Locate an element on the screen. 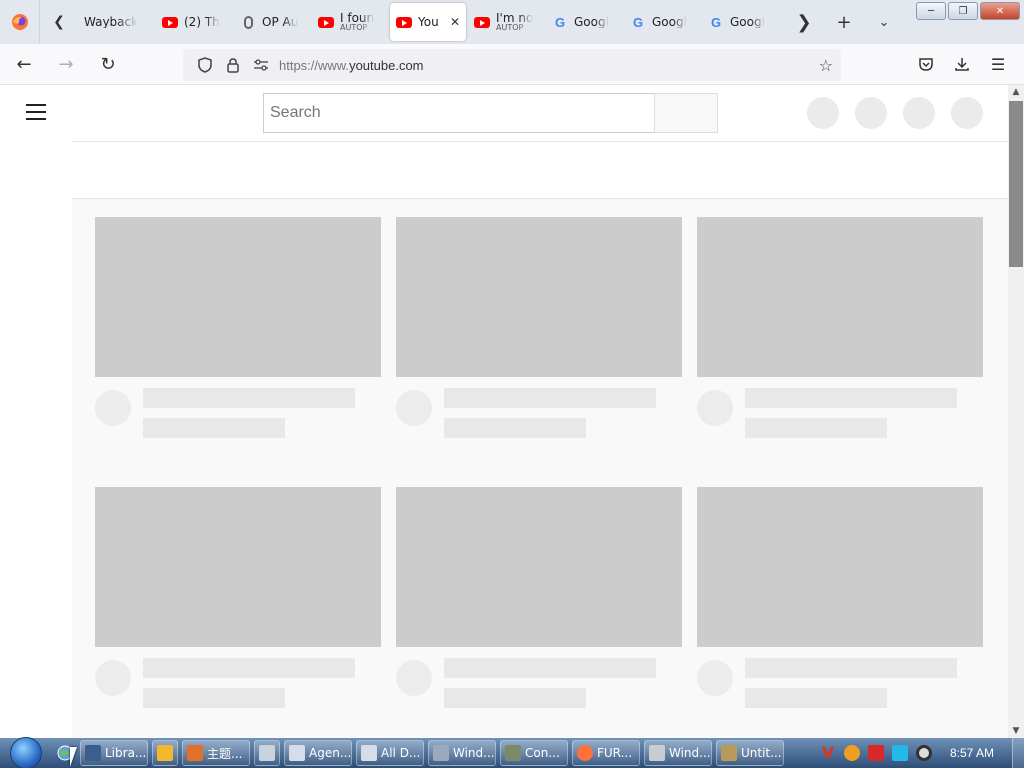 The height and width of the screenshot is (768, 1024). guide-menu-icon is located at coordinates (36, 112).